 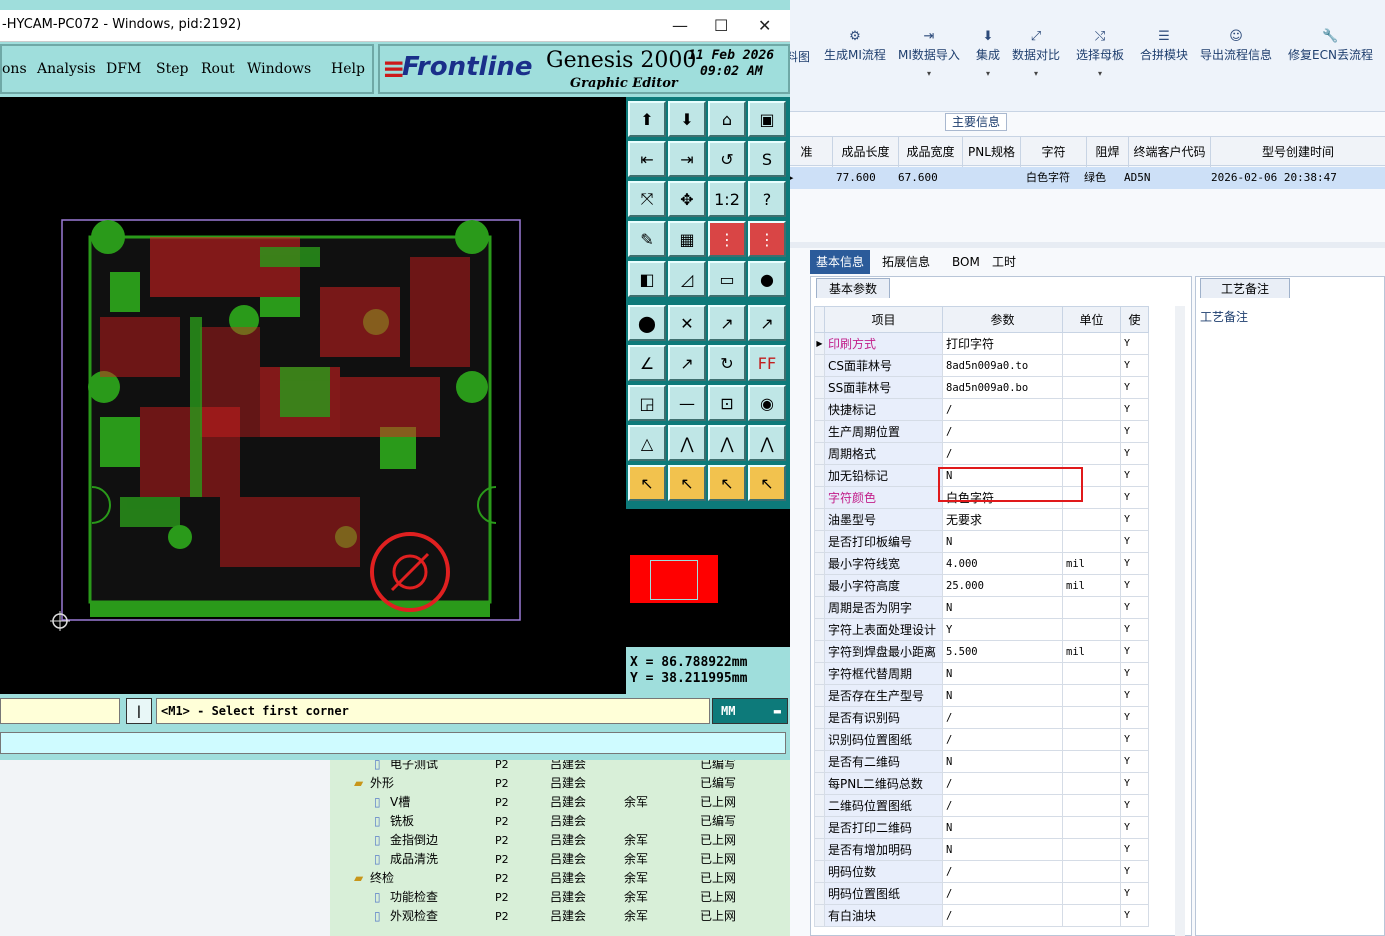 What do you see at coordinates (1002, 651) in the screenshot?
I see `param-value: 5.500` at bounding box center [1002, 651].